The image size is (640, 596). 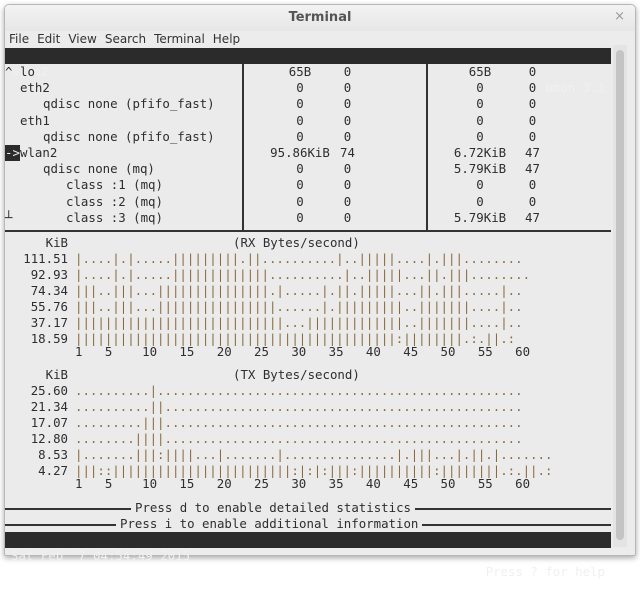 I want to click on interface-row-name: lo, so click(x=27, y=72).